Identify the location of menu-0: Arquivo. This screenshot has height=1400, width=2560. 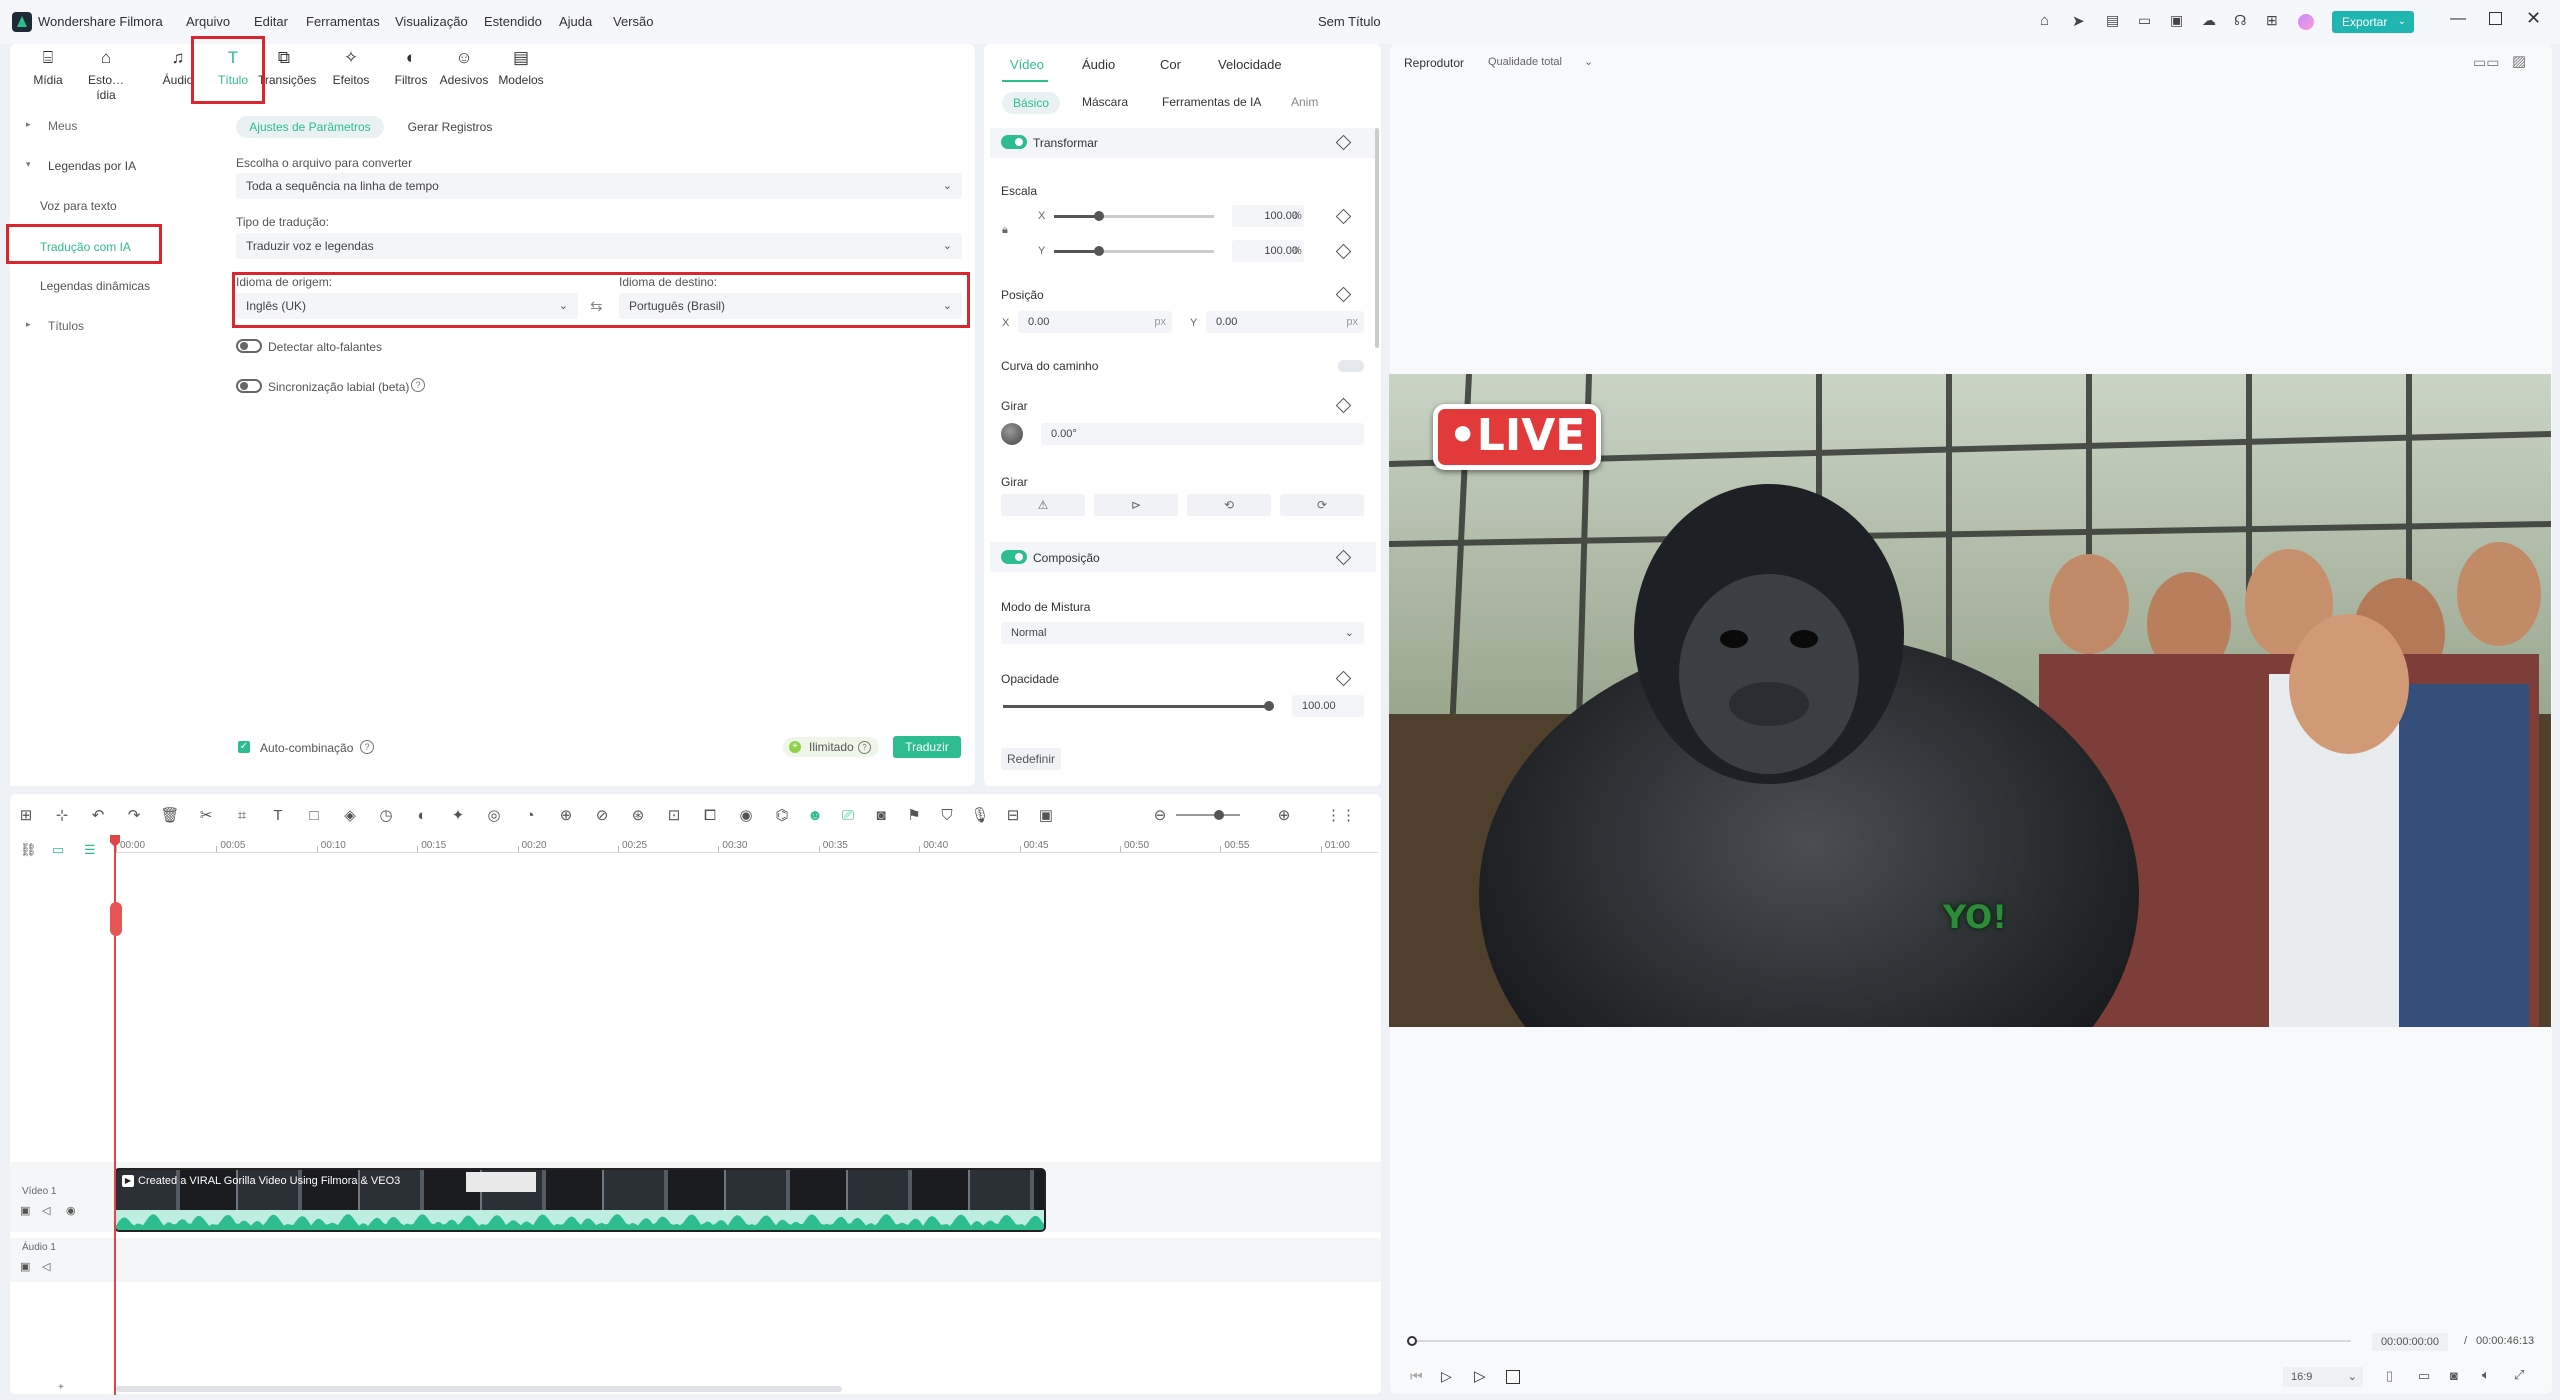
(208, 21).